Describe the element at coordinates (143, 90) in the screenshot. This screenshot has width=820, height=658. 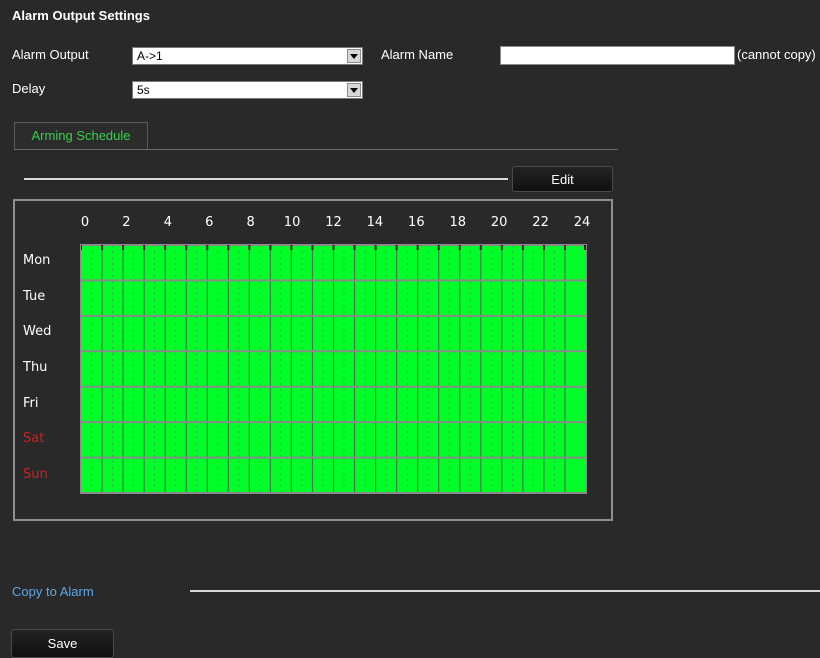
I see `delay-value: 5s` at that location.